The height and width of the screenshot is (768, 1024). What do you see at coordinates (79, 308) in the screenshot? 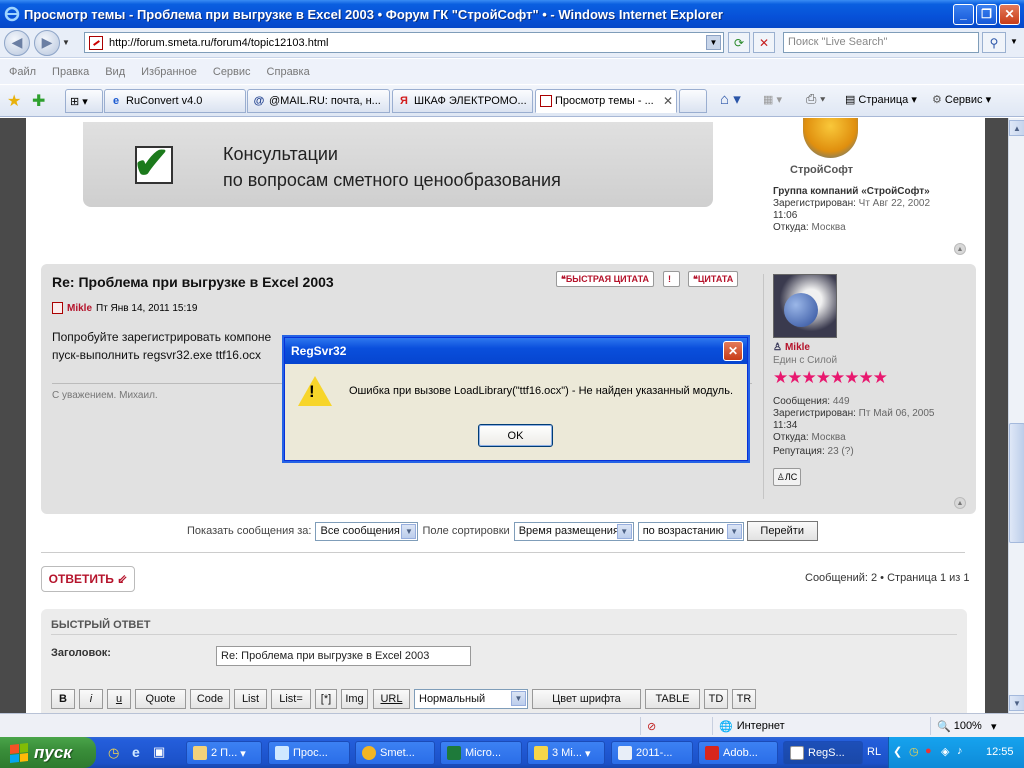
I see `post-author: Mikle` at bounding box center [79, 308].